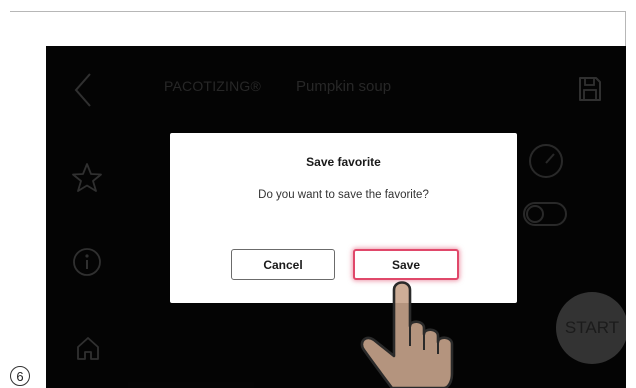  What do you see at coordinates (318, 11) in the screenshot?
I see `frame-top-border` at bounding box center [318, 11].